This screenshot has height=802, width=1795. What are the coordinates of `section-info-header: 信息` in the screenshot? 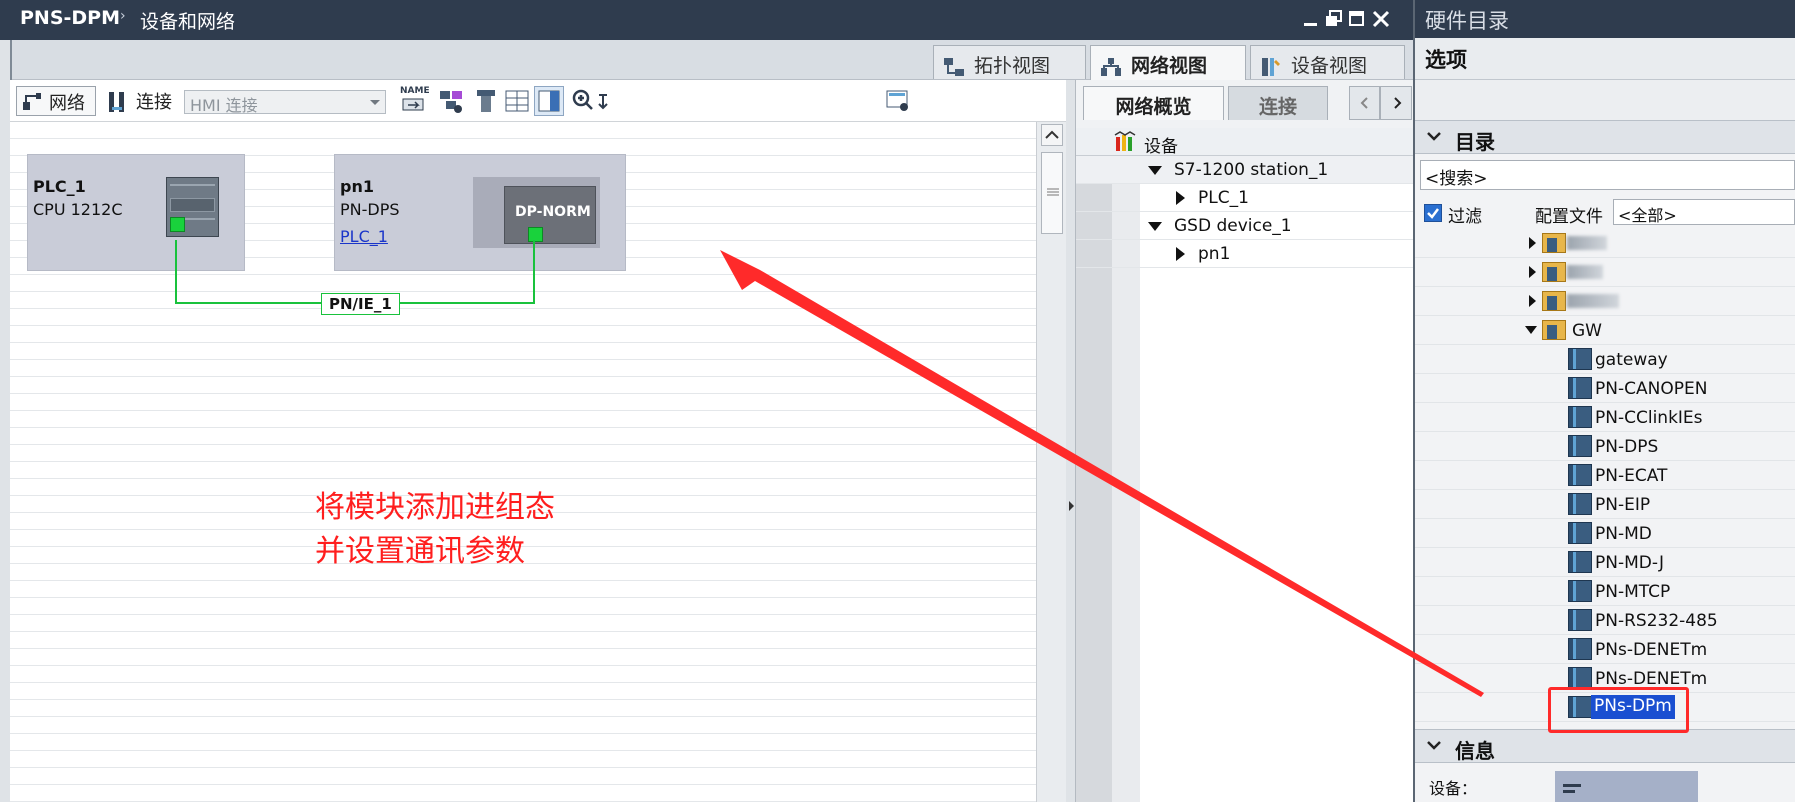 It's located at (1605, 746).